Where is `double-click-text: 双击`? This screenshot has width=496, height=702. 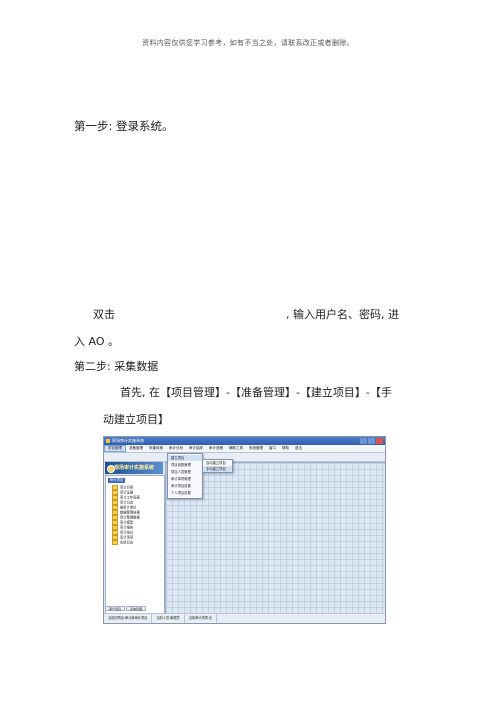 double-click-text: 双击 is located at coordinates (104, 314).